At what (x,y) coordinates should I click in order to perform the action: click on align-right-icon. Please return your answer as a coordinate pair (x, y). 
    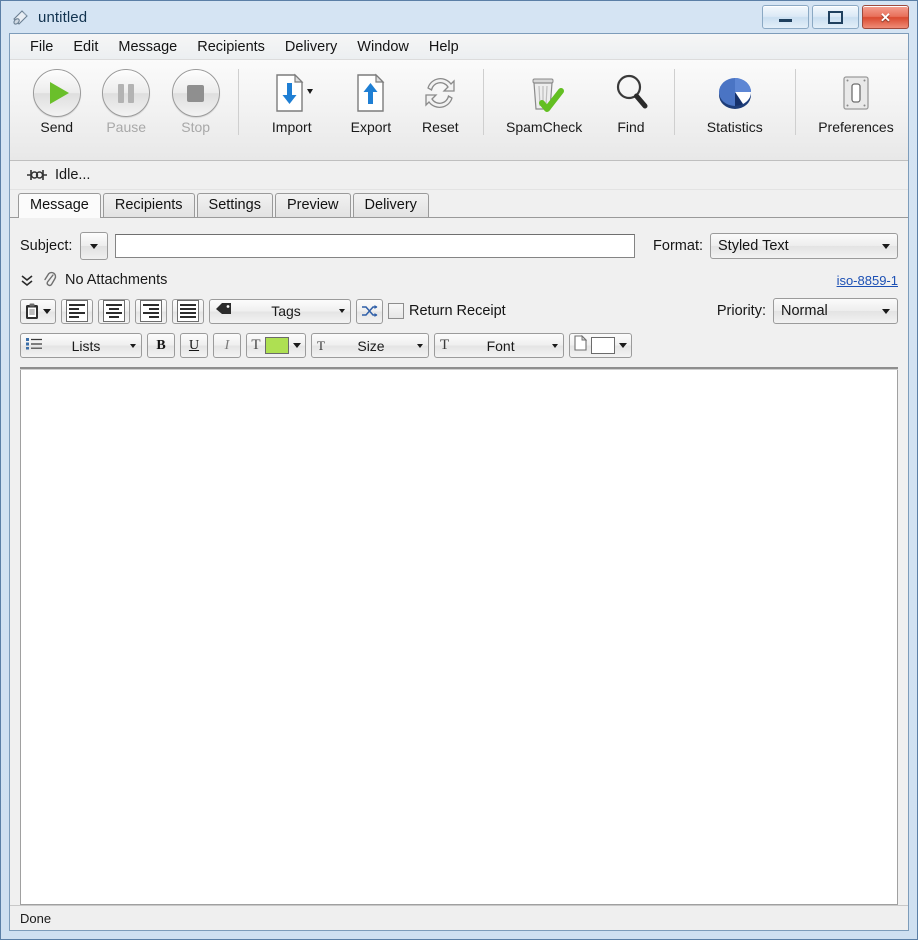
    Looking at the image, I should click on (151, 311).